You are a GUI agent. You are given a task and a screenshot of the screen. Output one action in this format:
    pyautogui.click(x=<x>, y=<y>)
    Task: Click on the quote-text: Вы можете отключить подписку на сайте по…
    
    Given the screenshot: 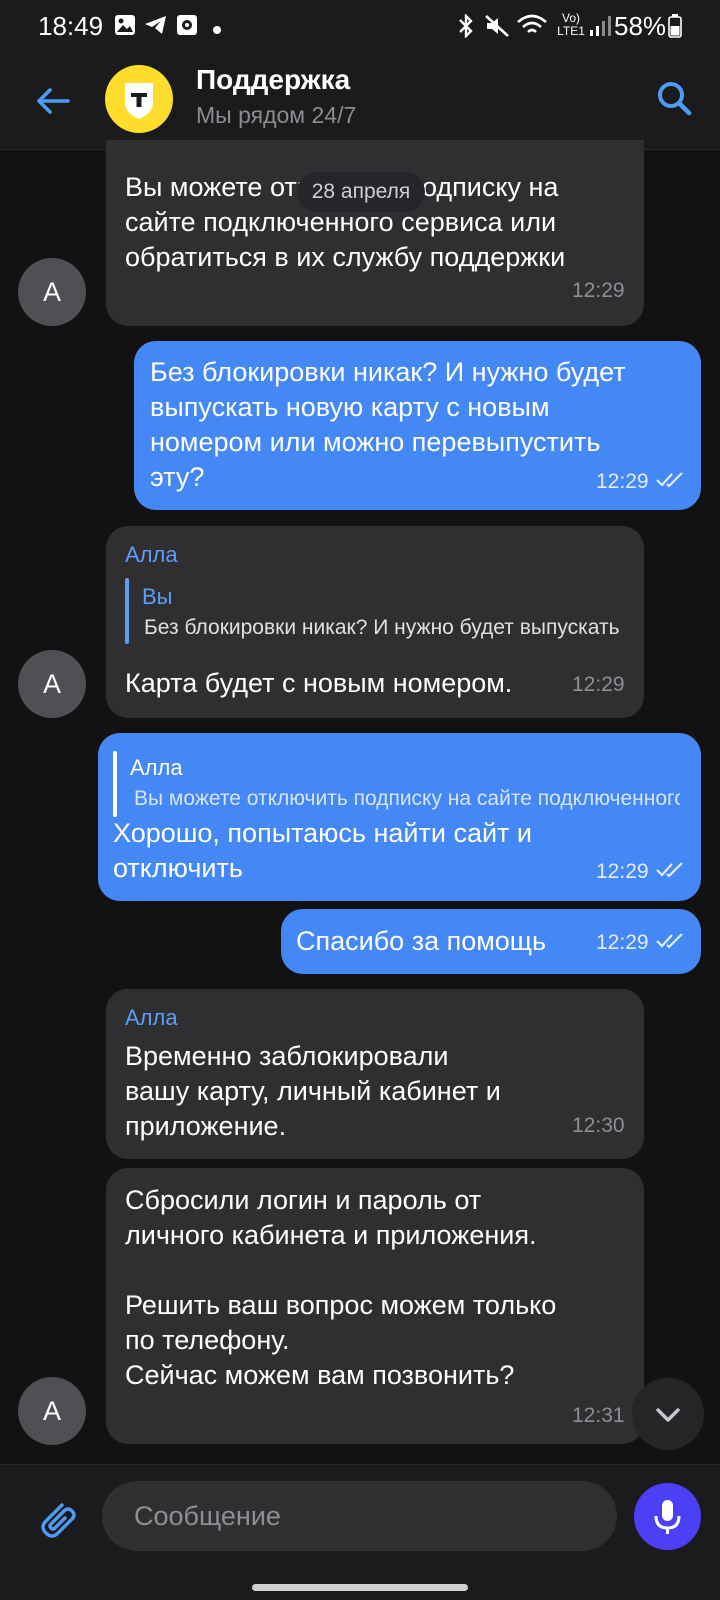 What is the action you would take?
    pyautogui.click(x=407, y=798)
    